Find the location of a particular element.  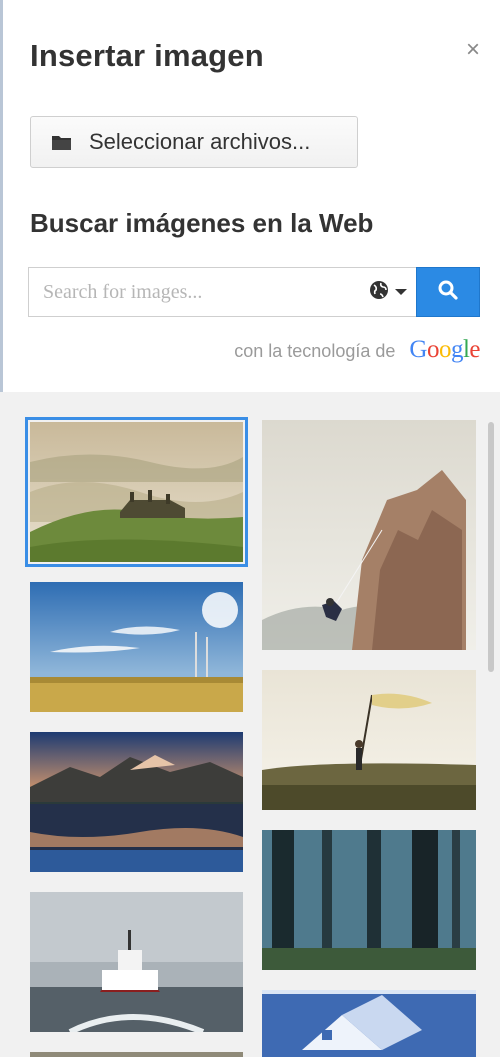

close-icon: × is located at coordinates (473, 50).